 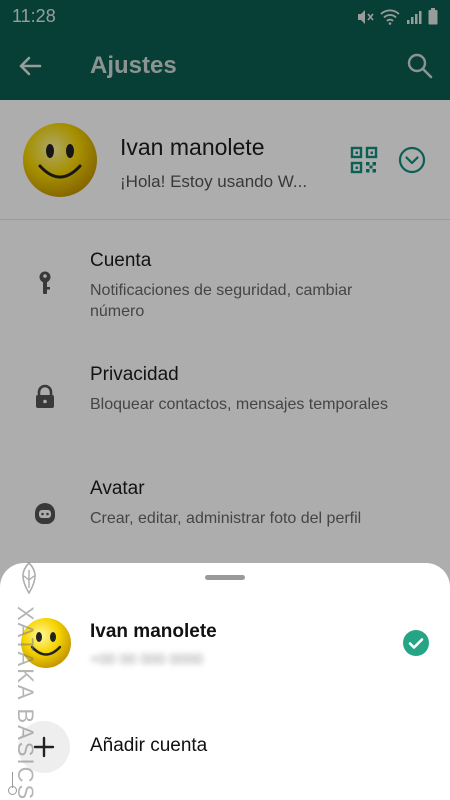 I want to click on account-name: Ivan manolete, so click(x=153, y=631).